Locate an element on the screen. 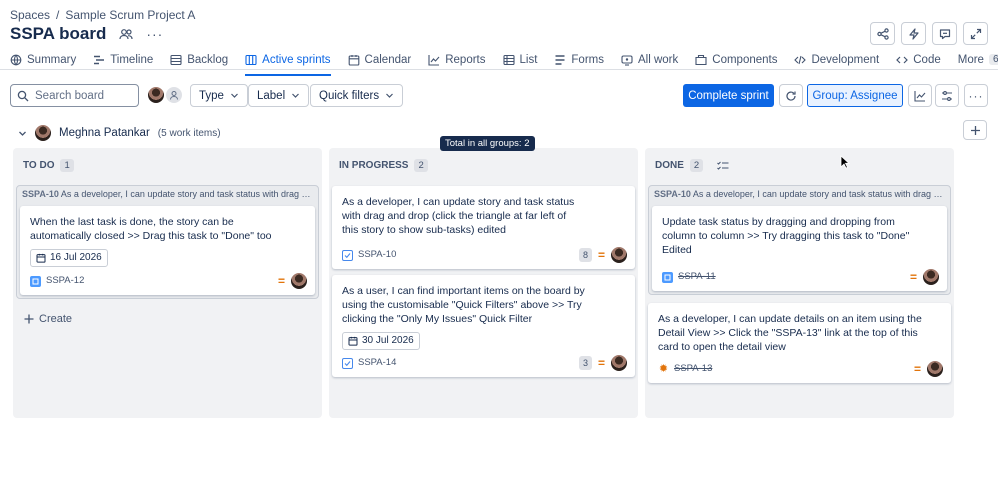 The height and width of the screenshot is (490, 998). tab-more: More 6 is located at coordinates (978, 59).